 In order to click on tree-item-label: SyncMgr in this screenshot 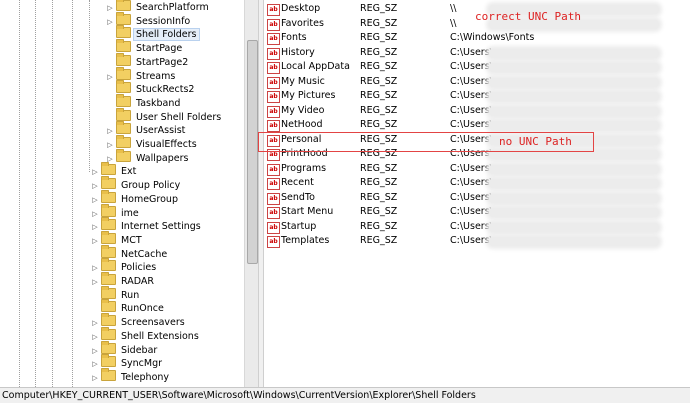, I will do `click(142, 364)`.